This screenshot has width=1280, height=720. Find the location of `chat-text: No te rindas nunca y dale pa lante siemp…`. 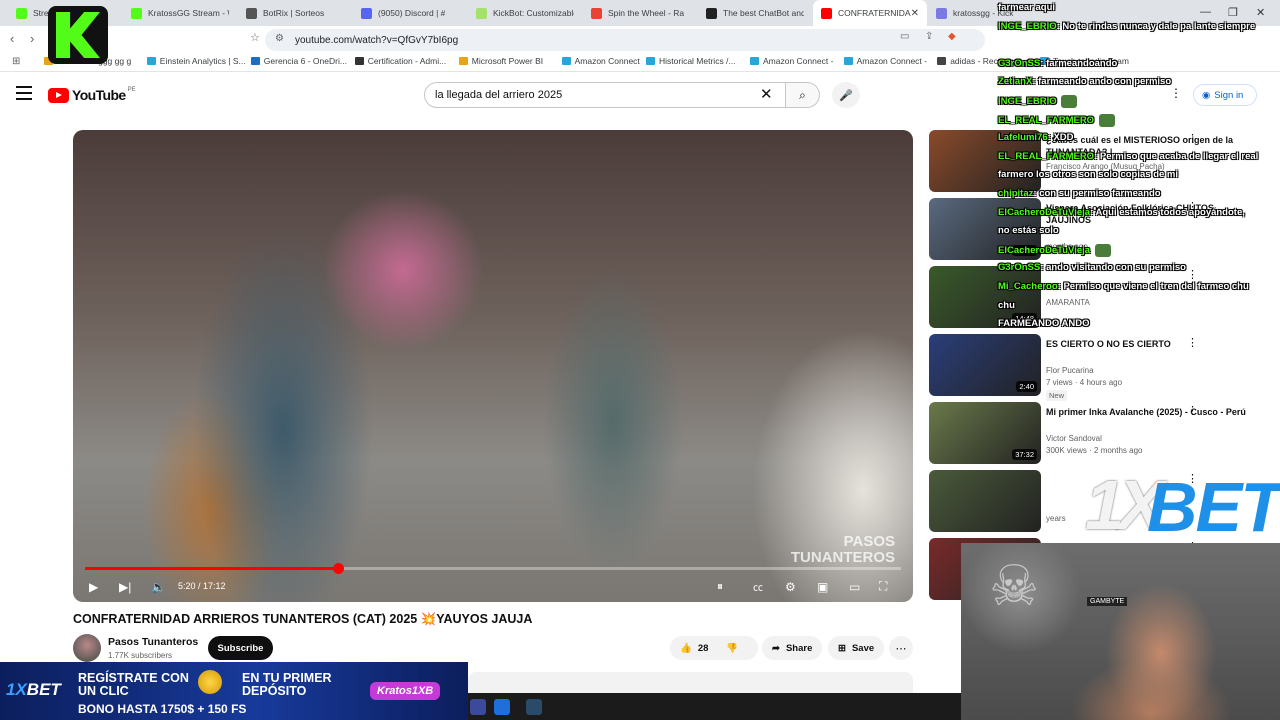

chat-text: No te rindas nunca y dale pa lante siemp… is located at coordinates (1159, 26).